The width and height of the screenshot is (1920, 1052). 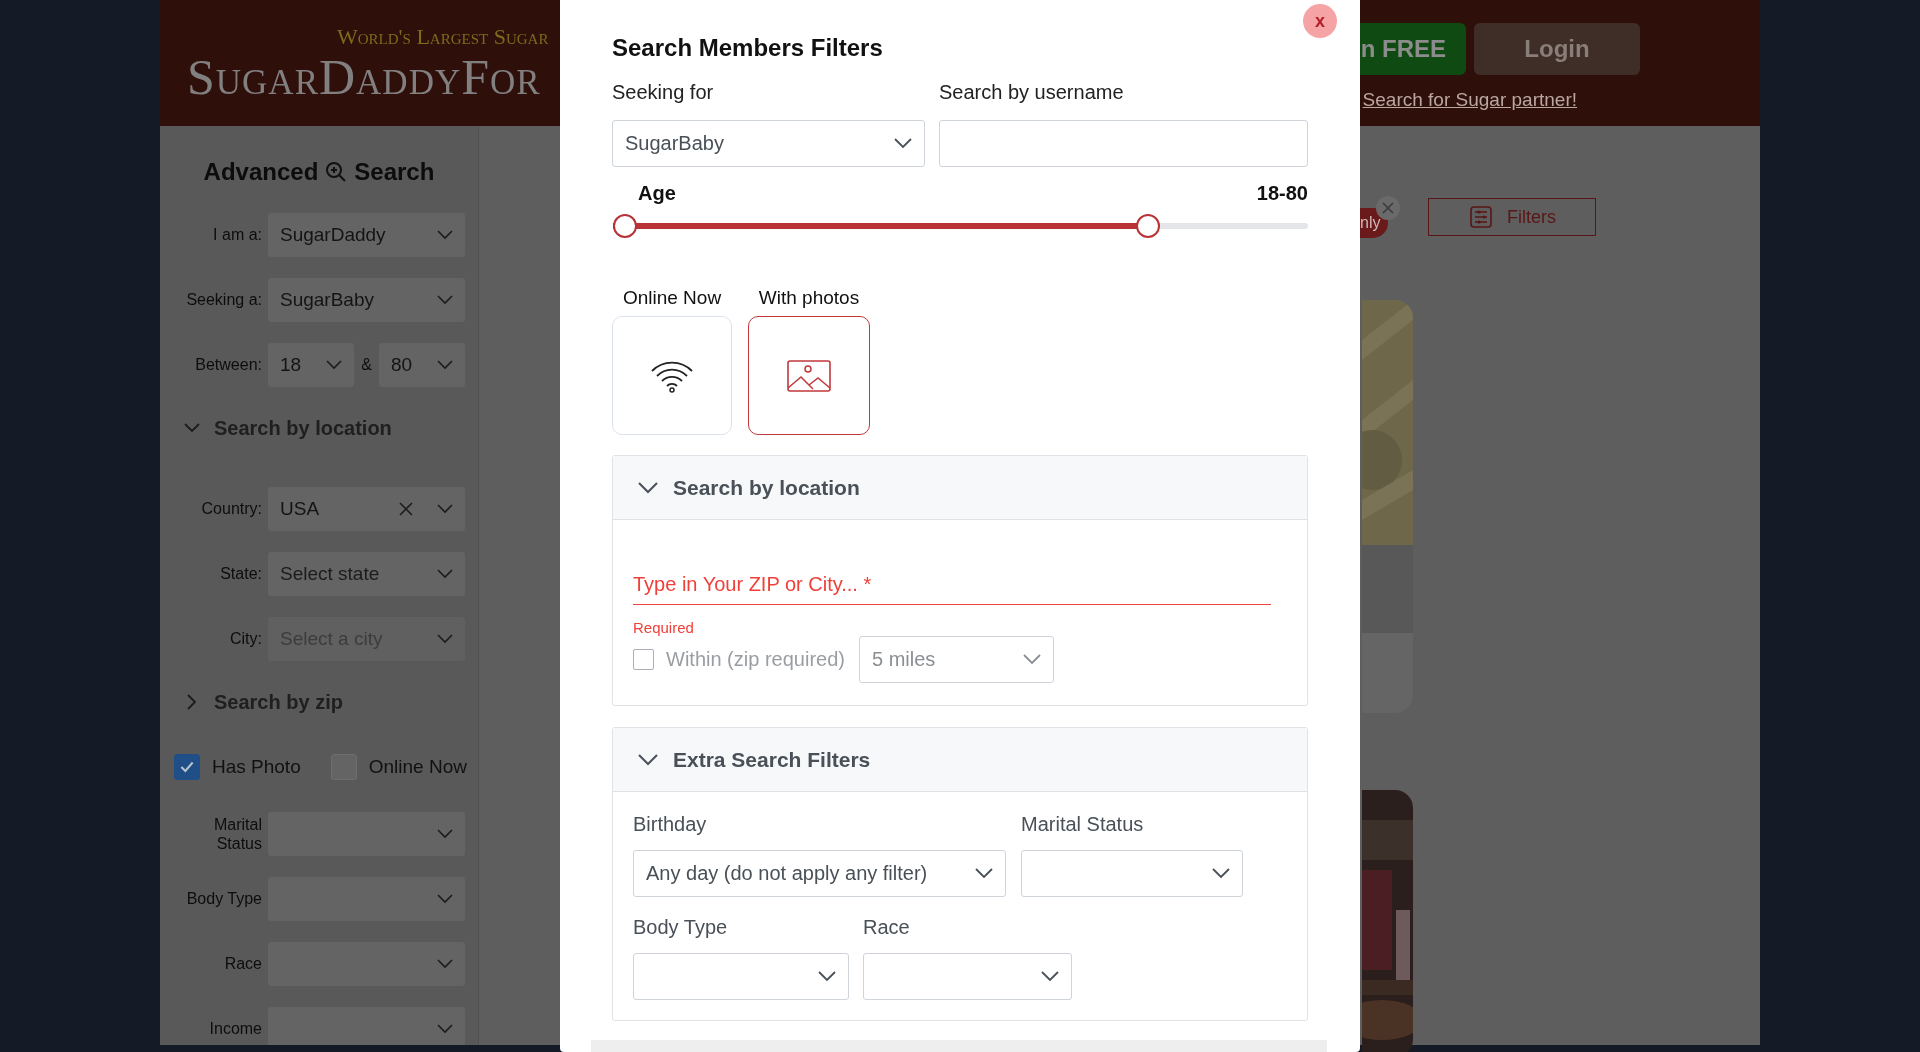 I want to click on accordion-title: Extra Search Filters, so click(x=772, y=759).